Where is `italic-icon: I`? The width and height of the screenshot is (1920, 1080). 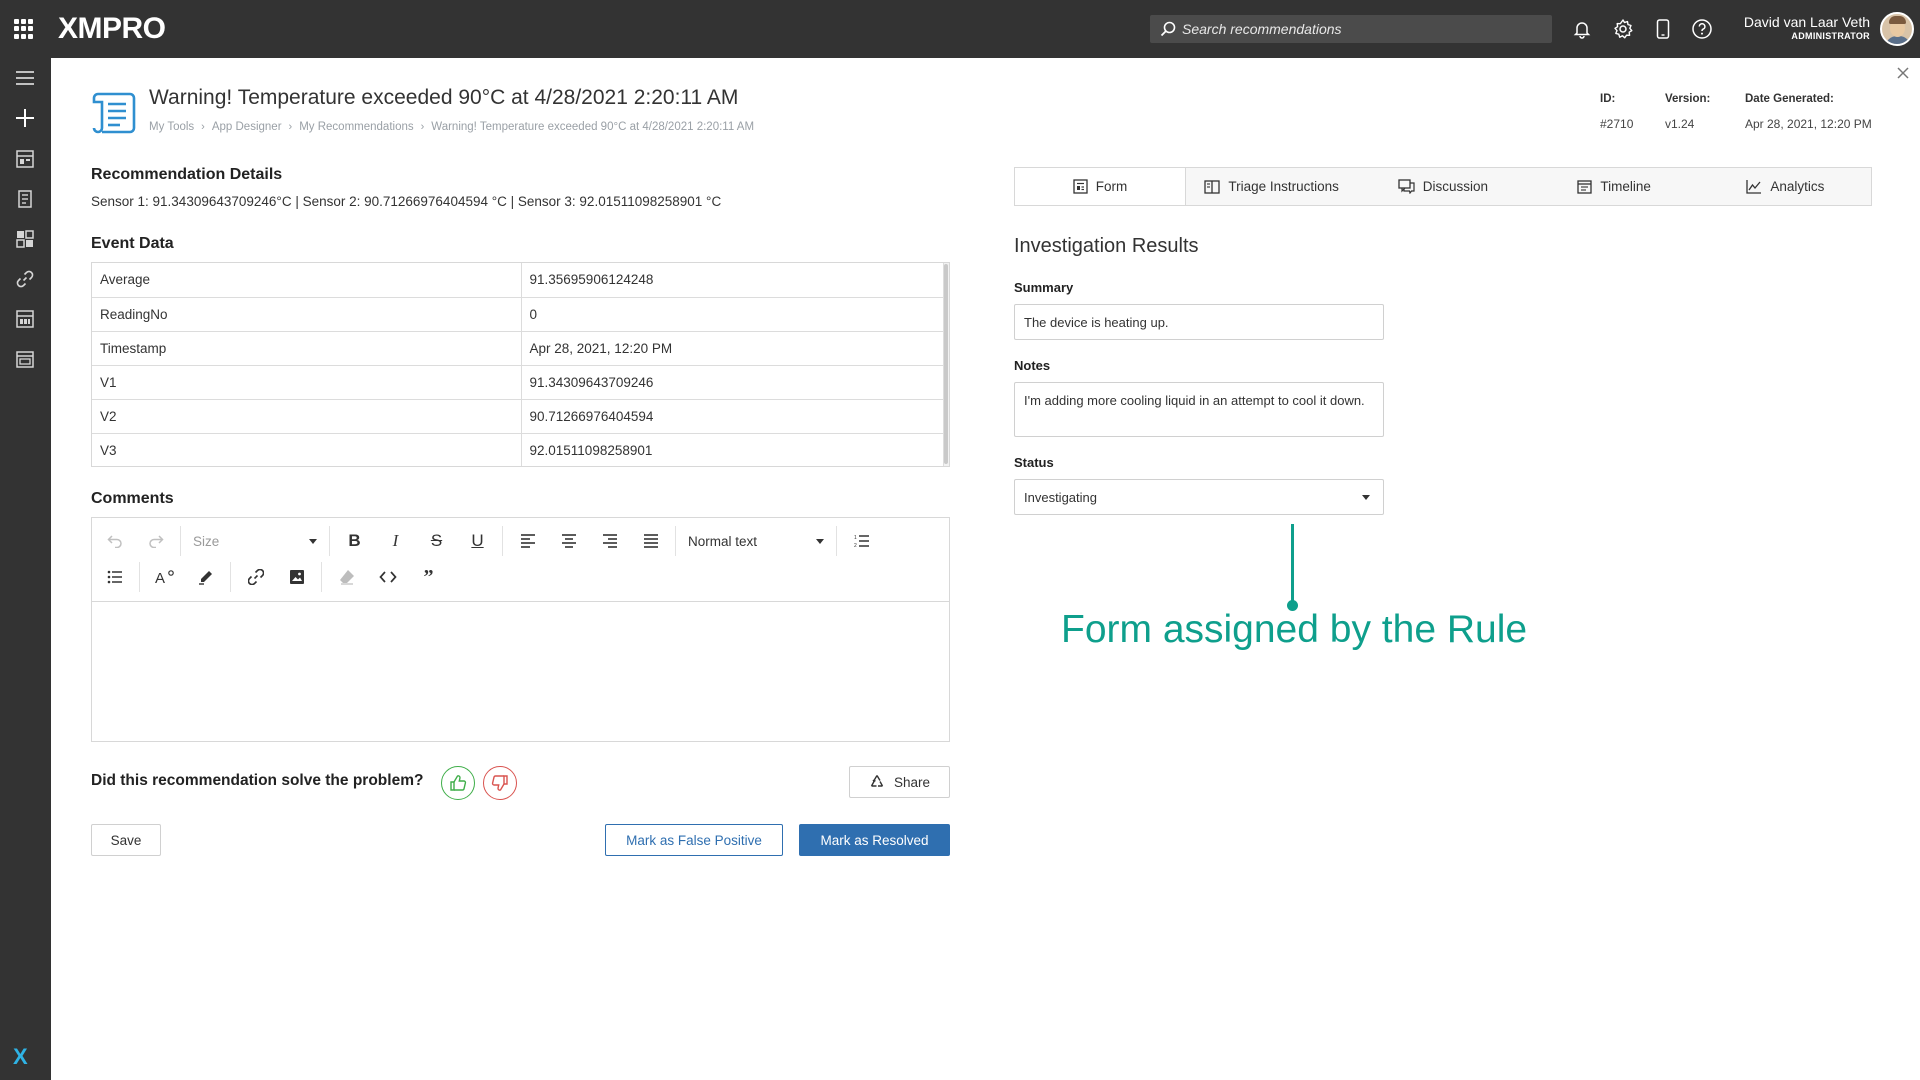 italic-icon: I is located at coordinates (395, 541).